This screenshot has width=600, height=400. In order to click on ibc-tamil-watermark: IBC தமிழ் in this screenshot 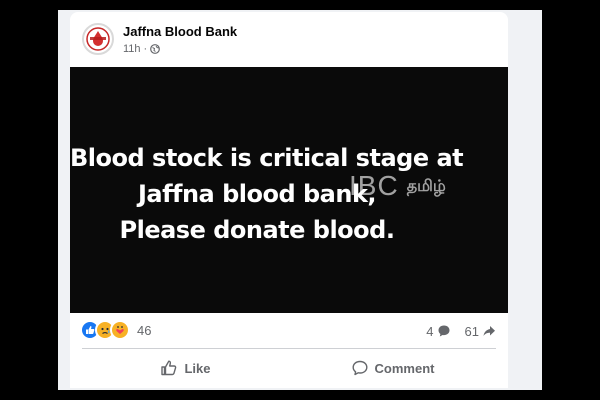, I will do `click(397, 186)`.